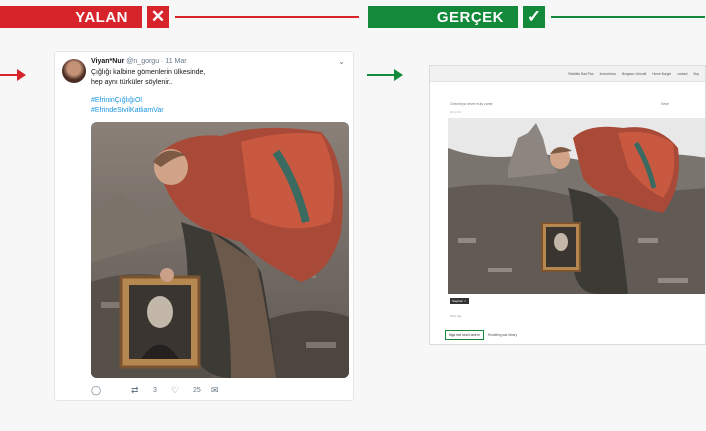  Describe the element at coordinates (231, 390) in the screenshot. I see `message-button: ✉` at that location.